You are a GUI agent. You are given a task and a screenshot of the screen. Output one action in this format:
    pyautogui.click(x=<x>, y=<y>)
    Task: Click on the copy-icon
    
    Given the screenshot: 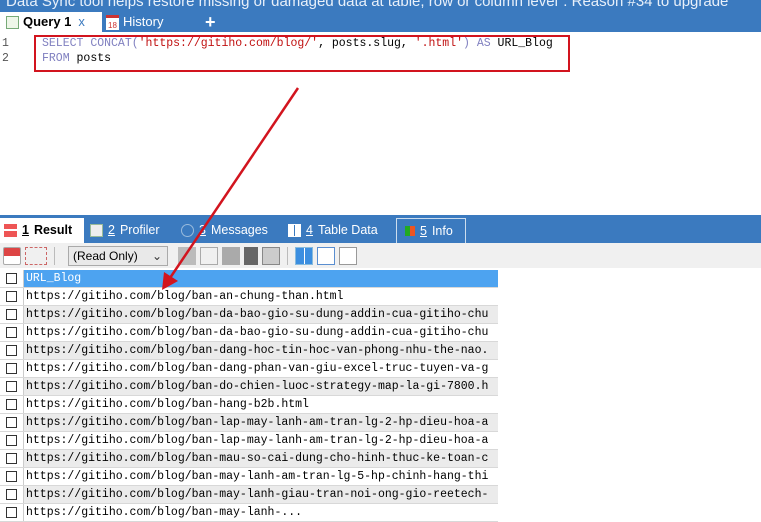 What is the action you would take?
    pyautogui.click(x=209, y=255)
    